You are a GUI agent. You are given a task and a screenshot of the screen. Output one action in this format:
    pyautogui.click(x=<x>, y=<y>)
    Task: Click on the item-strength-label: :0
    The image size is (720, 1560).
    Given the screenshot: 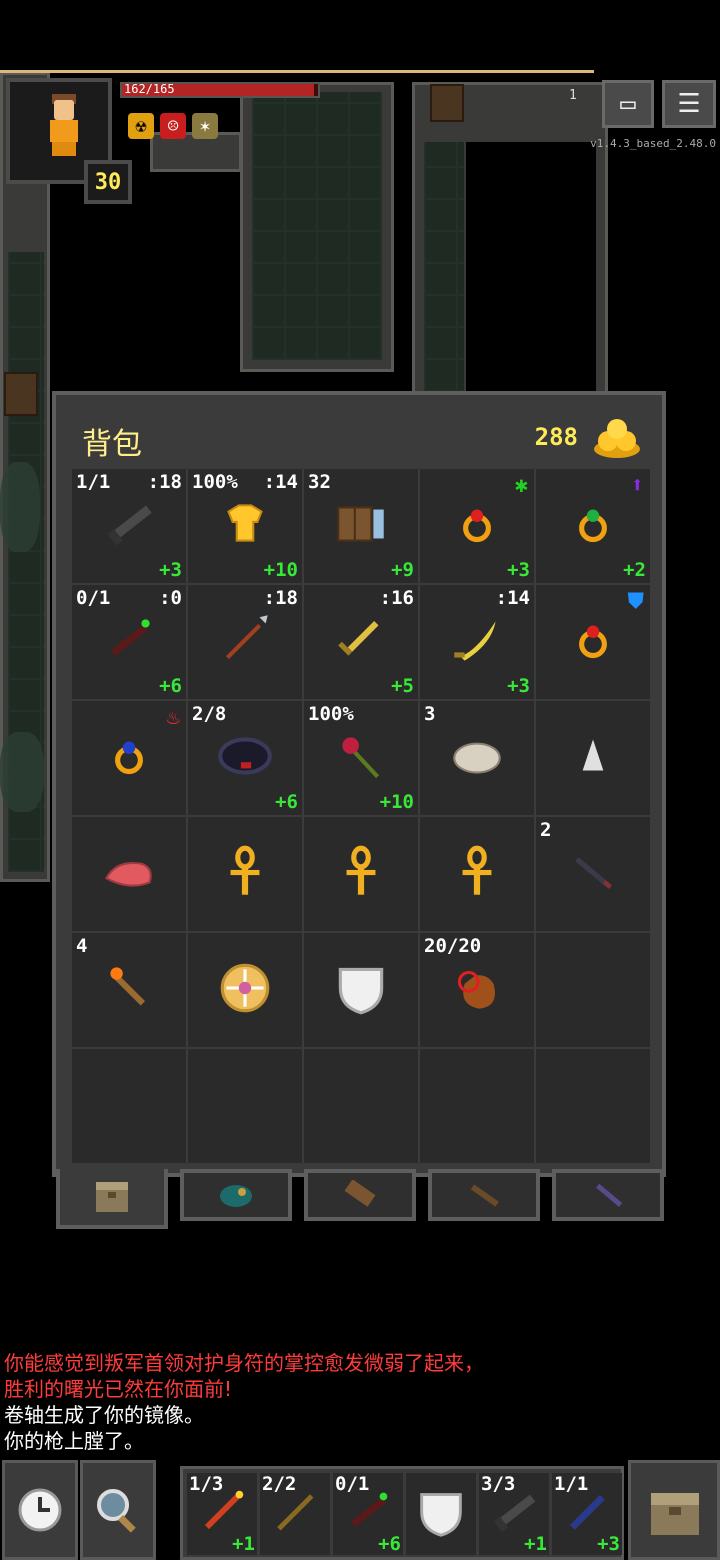 What is the action you would take?
    pyautogui.click(x=170, y=598)
    